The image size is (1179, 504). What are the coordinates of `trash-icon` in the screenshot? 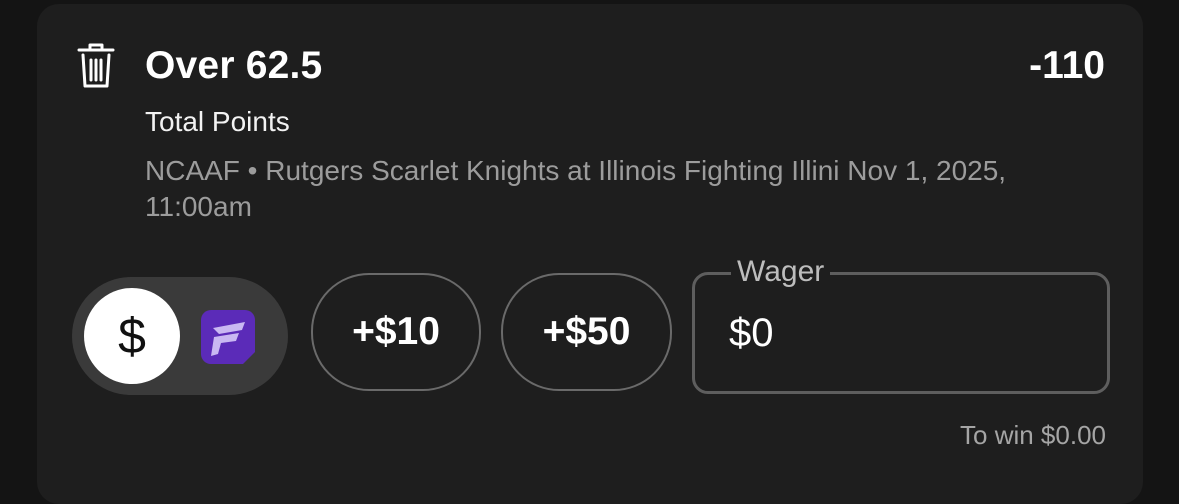 It's located at (96, 66).